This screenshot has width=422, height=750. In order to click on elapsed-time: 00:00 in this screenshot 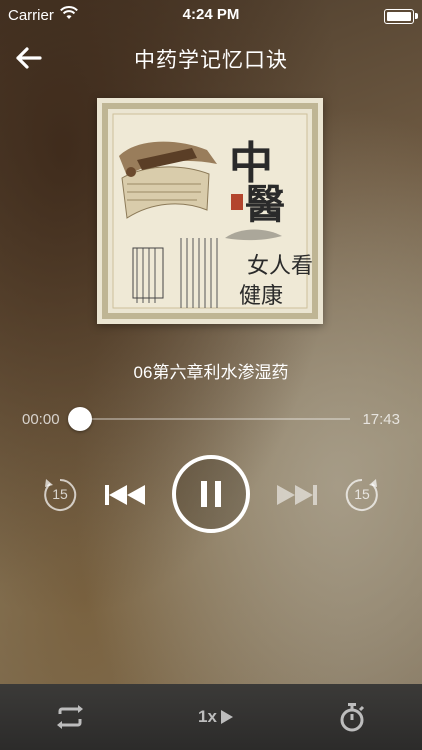, I will do `click(41, 419)`.